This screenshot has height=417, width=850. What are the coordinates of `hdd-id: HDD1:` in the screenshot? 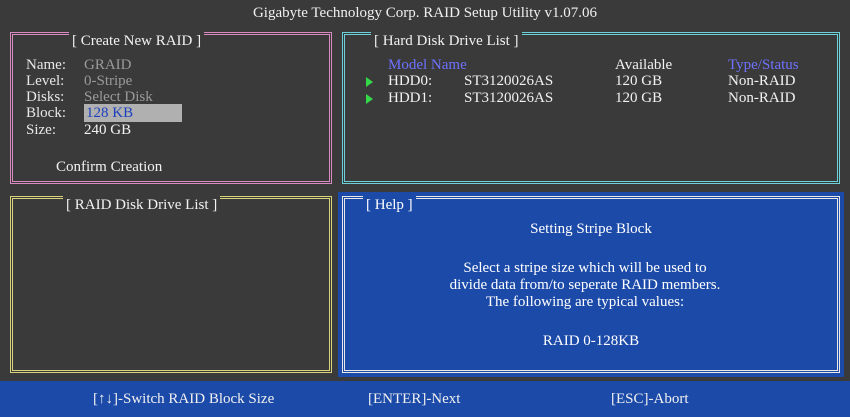 It's located at (410, 98).